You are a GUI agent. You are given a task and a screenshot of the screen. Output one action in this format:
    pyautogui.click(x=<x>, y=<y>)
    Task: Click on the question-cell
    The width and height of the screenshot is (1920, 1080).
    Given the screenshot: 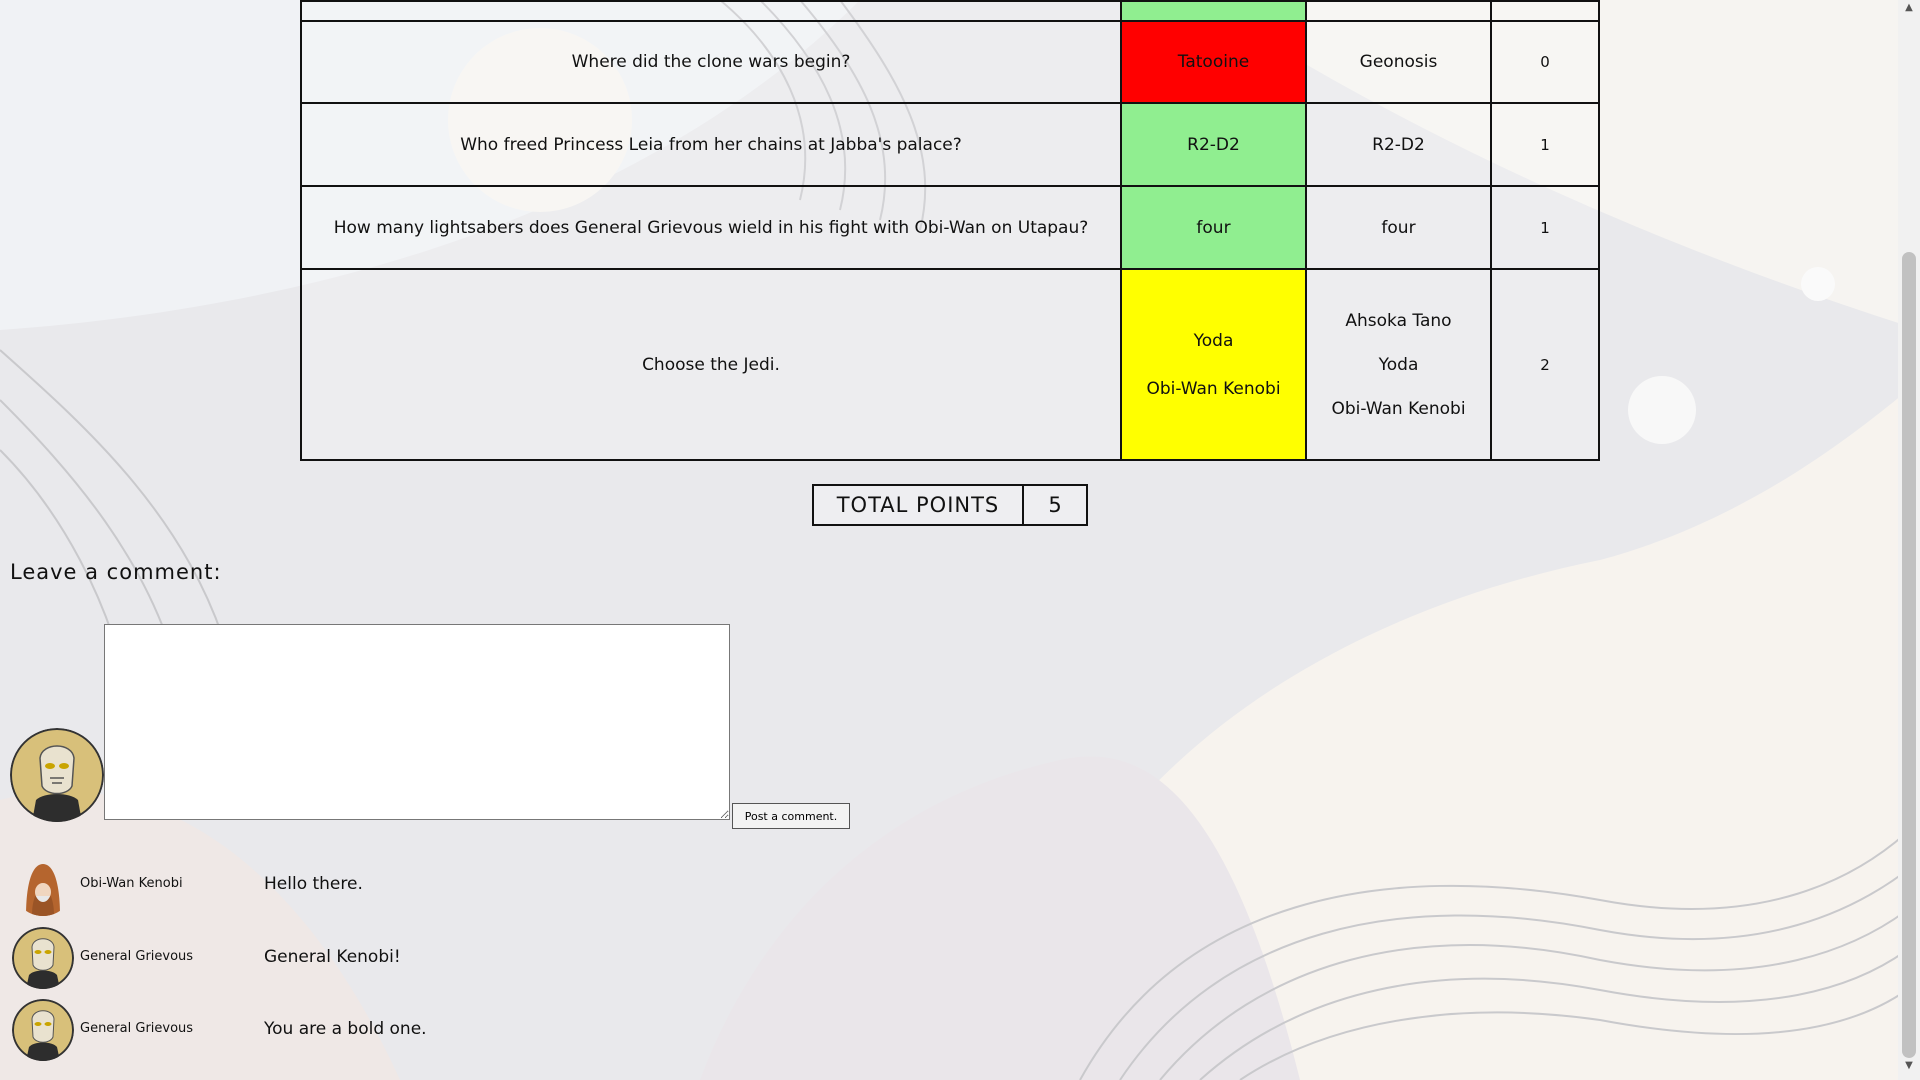 What is the action you would take?
    pyautogui.click(x=711, y=11)
    